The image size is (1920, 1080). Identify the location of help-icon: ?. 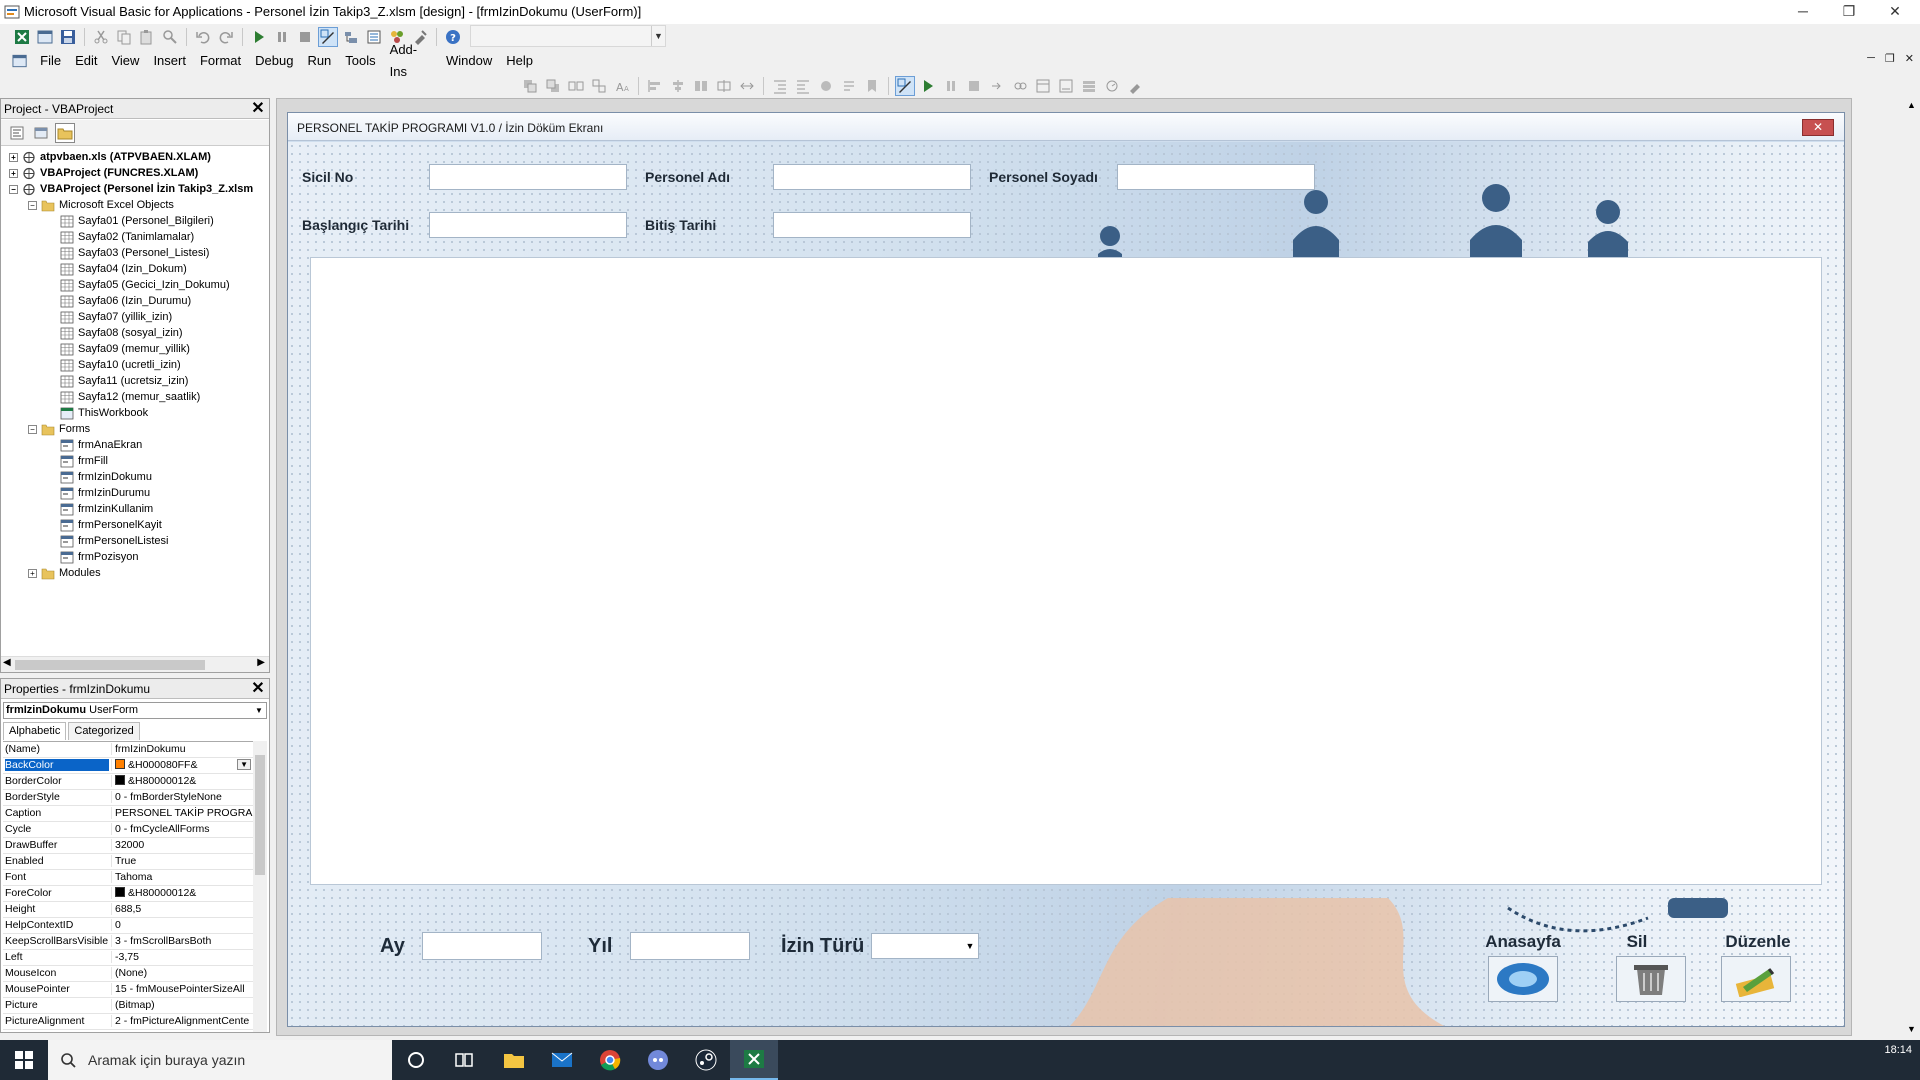
(453, 37).